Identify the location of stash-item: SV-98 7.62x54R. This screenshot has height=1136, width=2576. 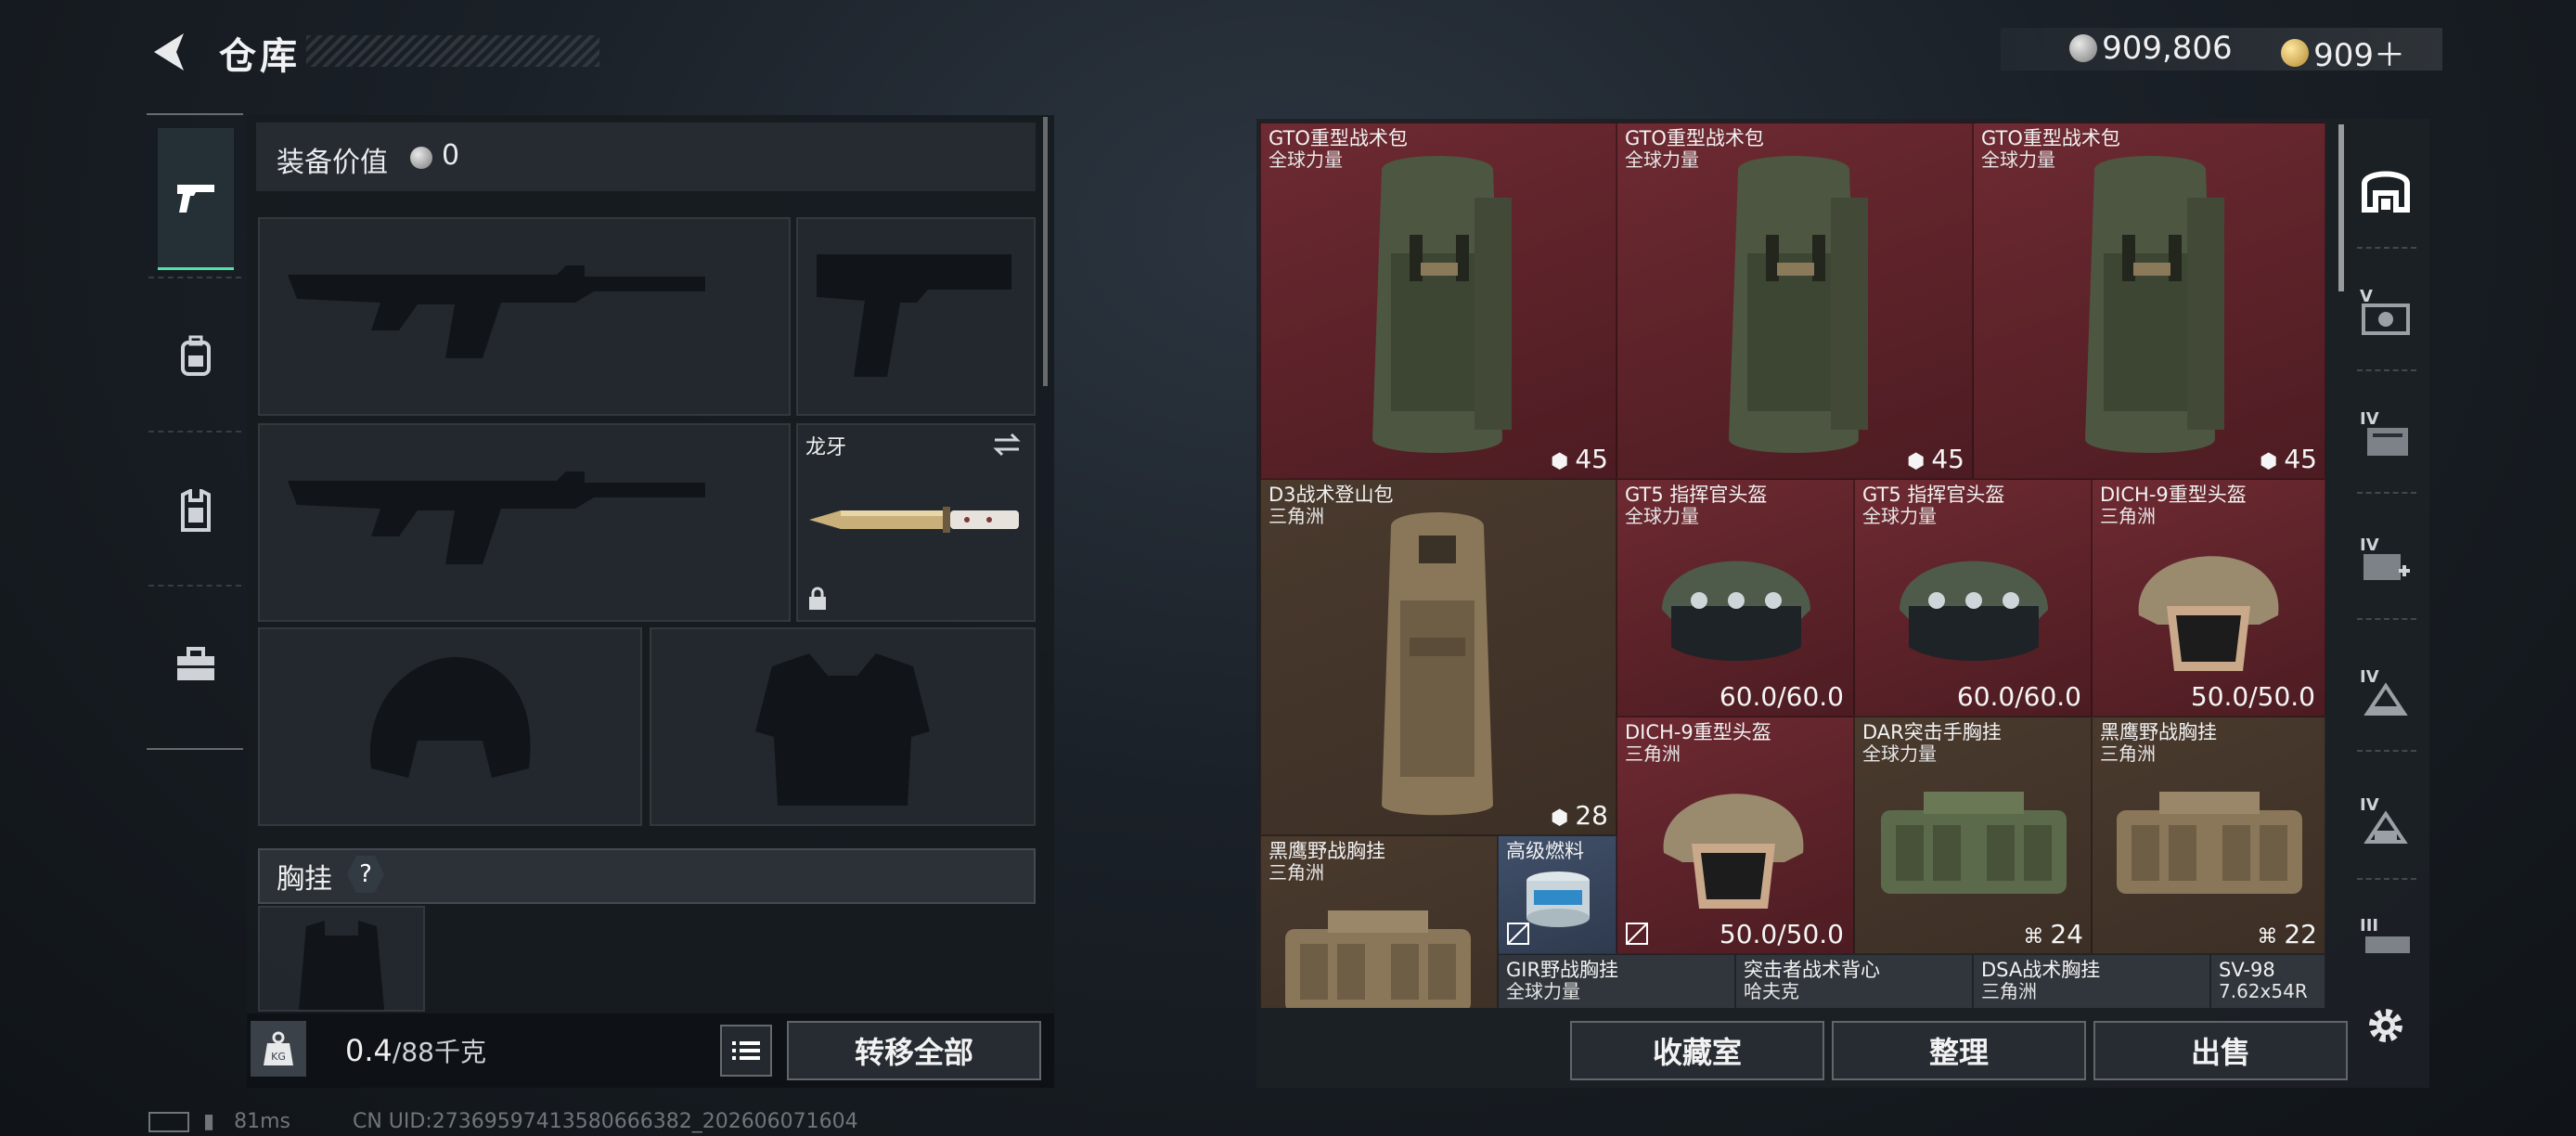
(2267, 981).